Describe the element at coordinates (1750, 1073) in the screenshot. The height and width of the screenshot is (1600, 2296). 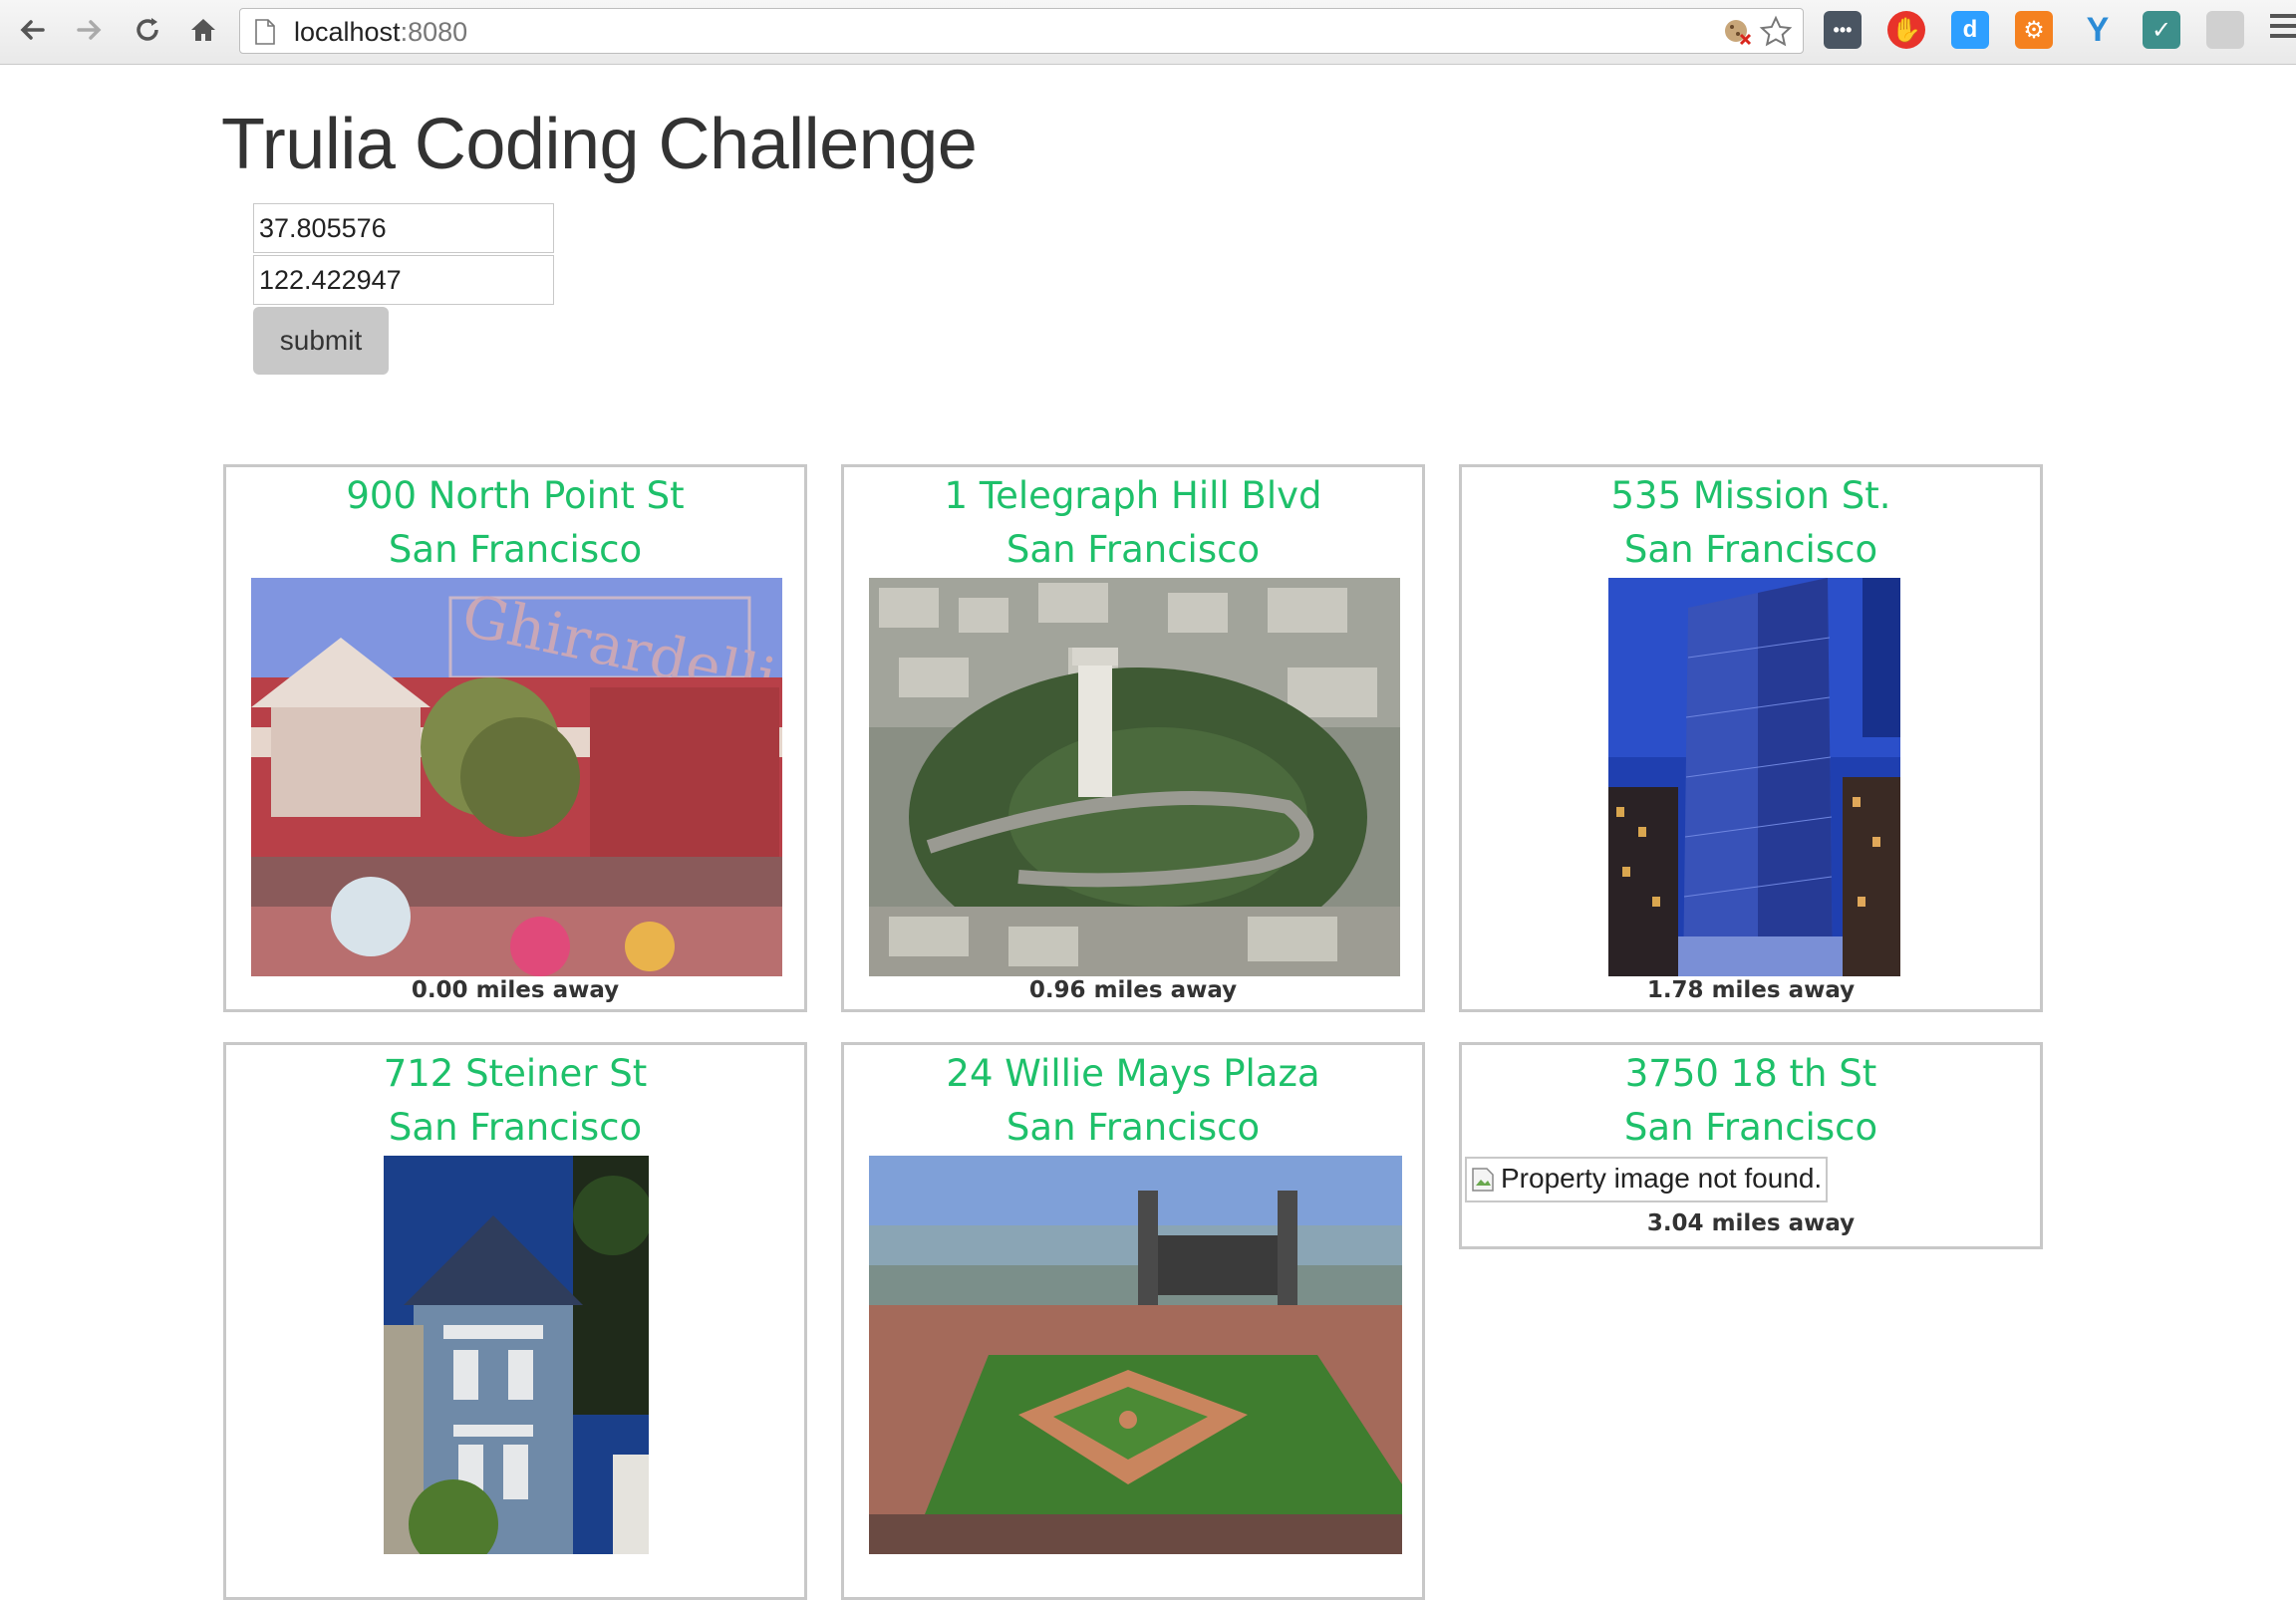
I see `listing-address: 3750 18 th St` at that location.